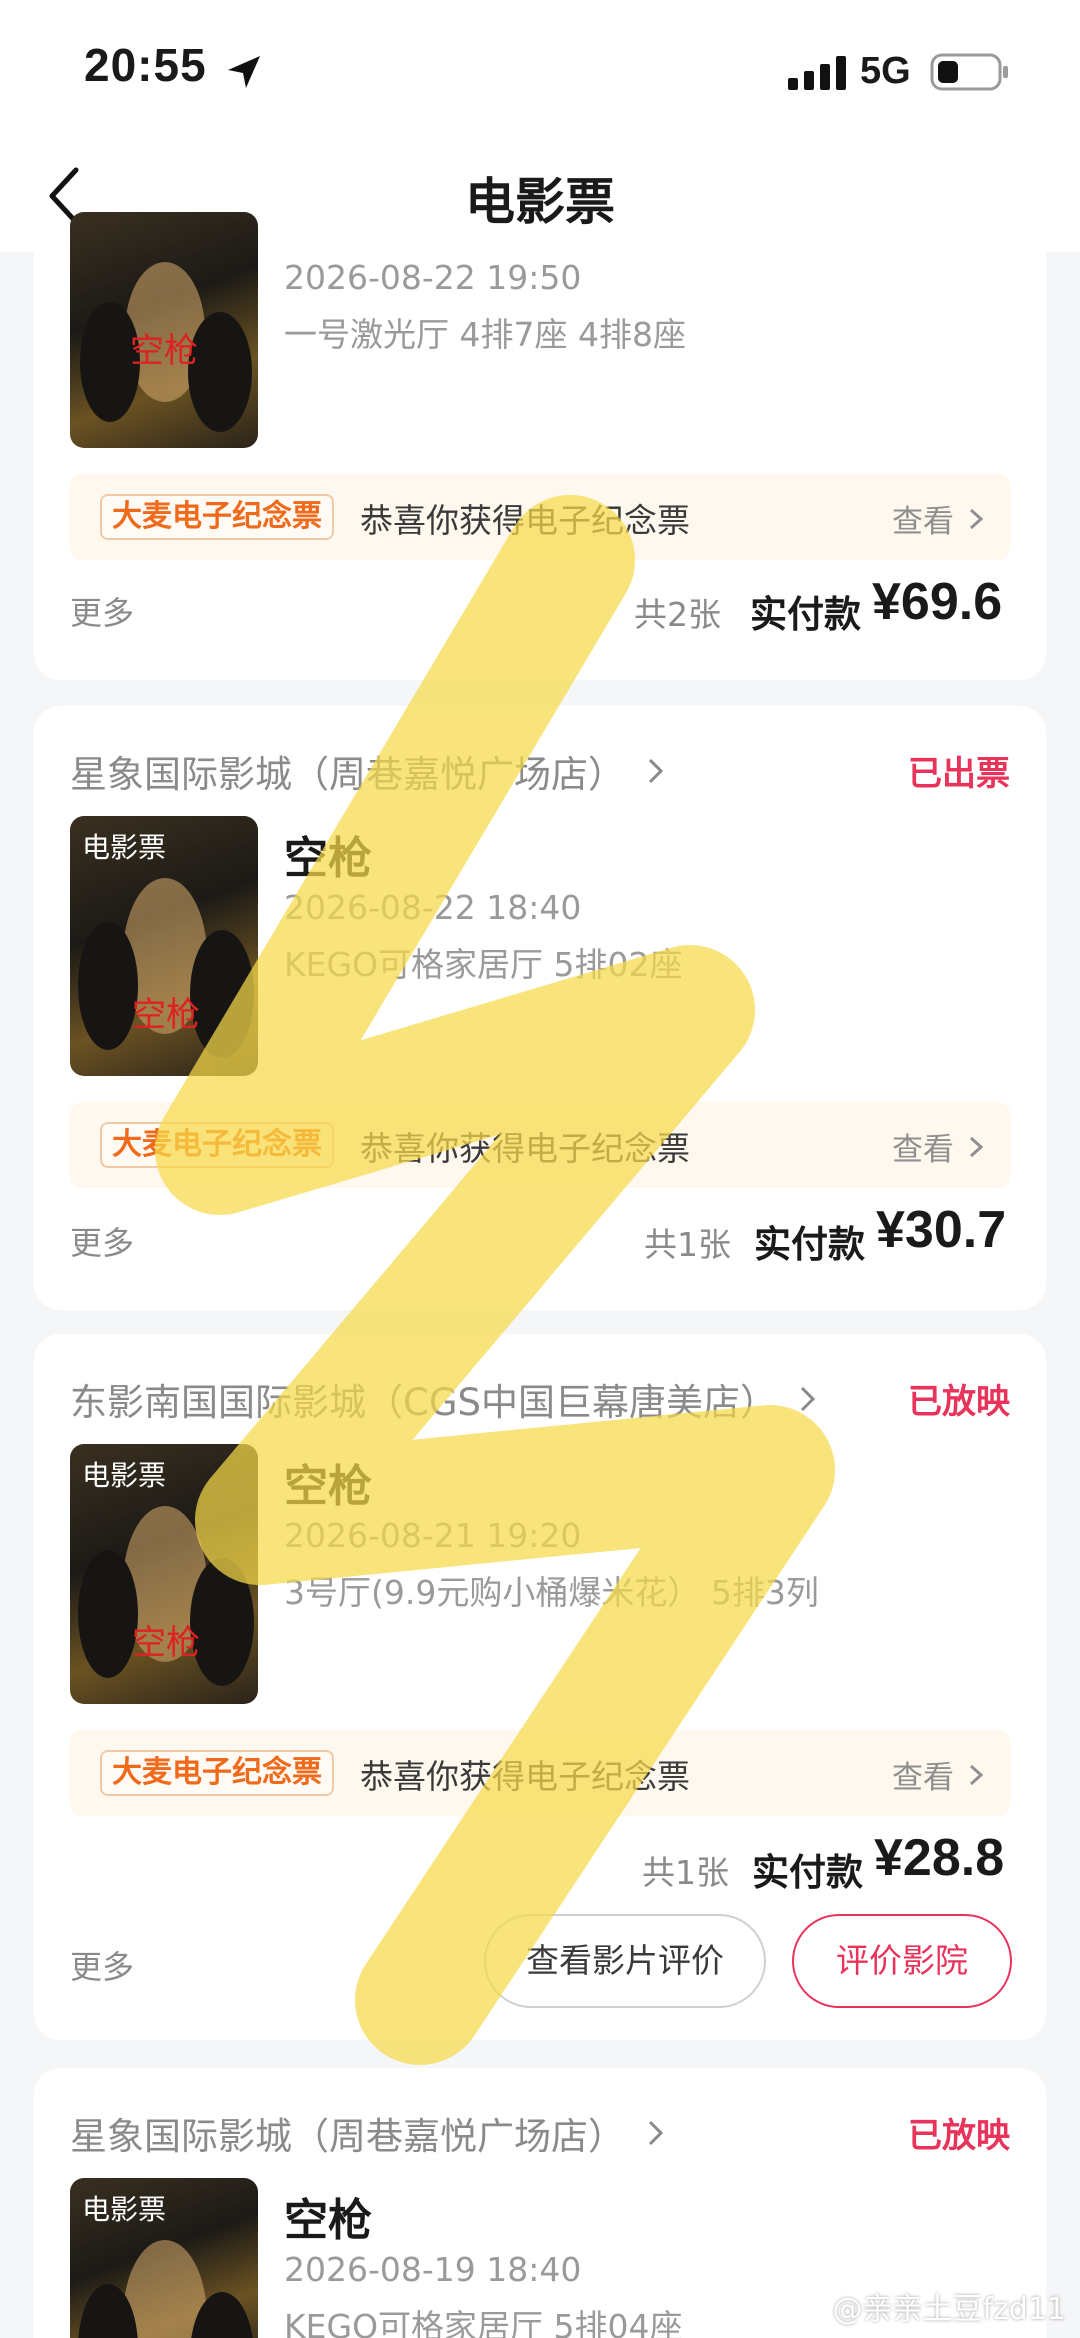  I want to click on watermark-text: @亲亲土豆fzd11, so click(949, 2309).